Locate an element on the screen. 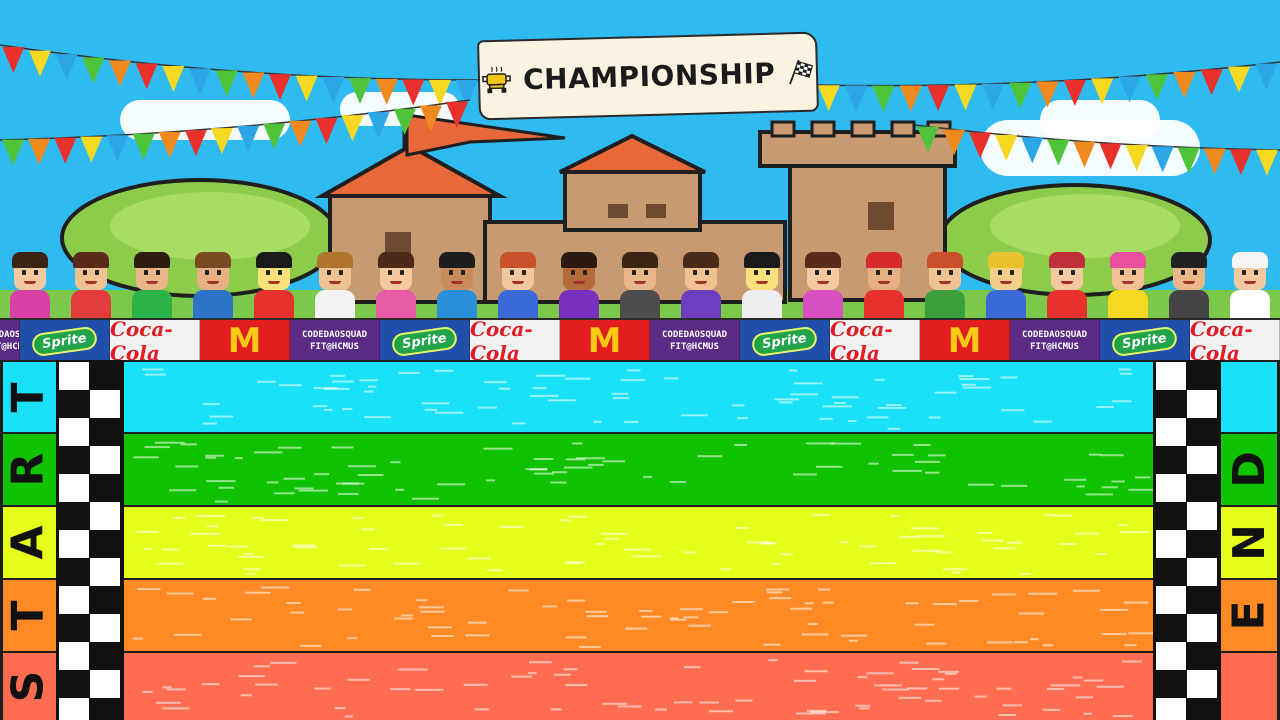  spectator is located at coordinates (823, 280).